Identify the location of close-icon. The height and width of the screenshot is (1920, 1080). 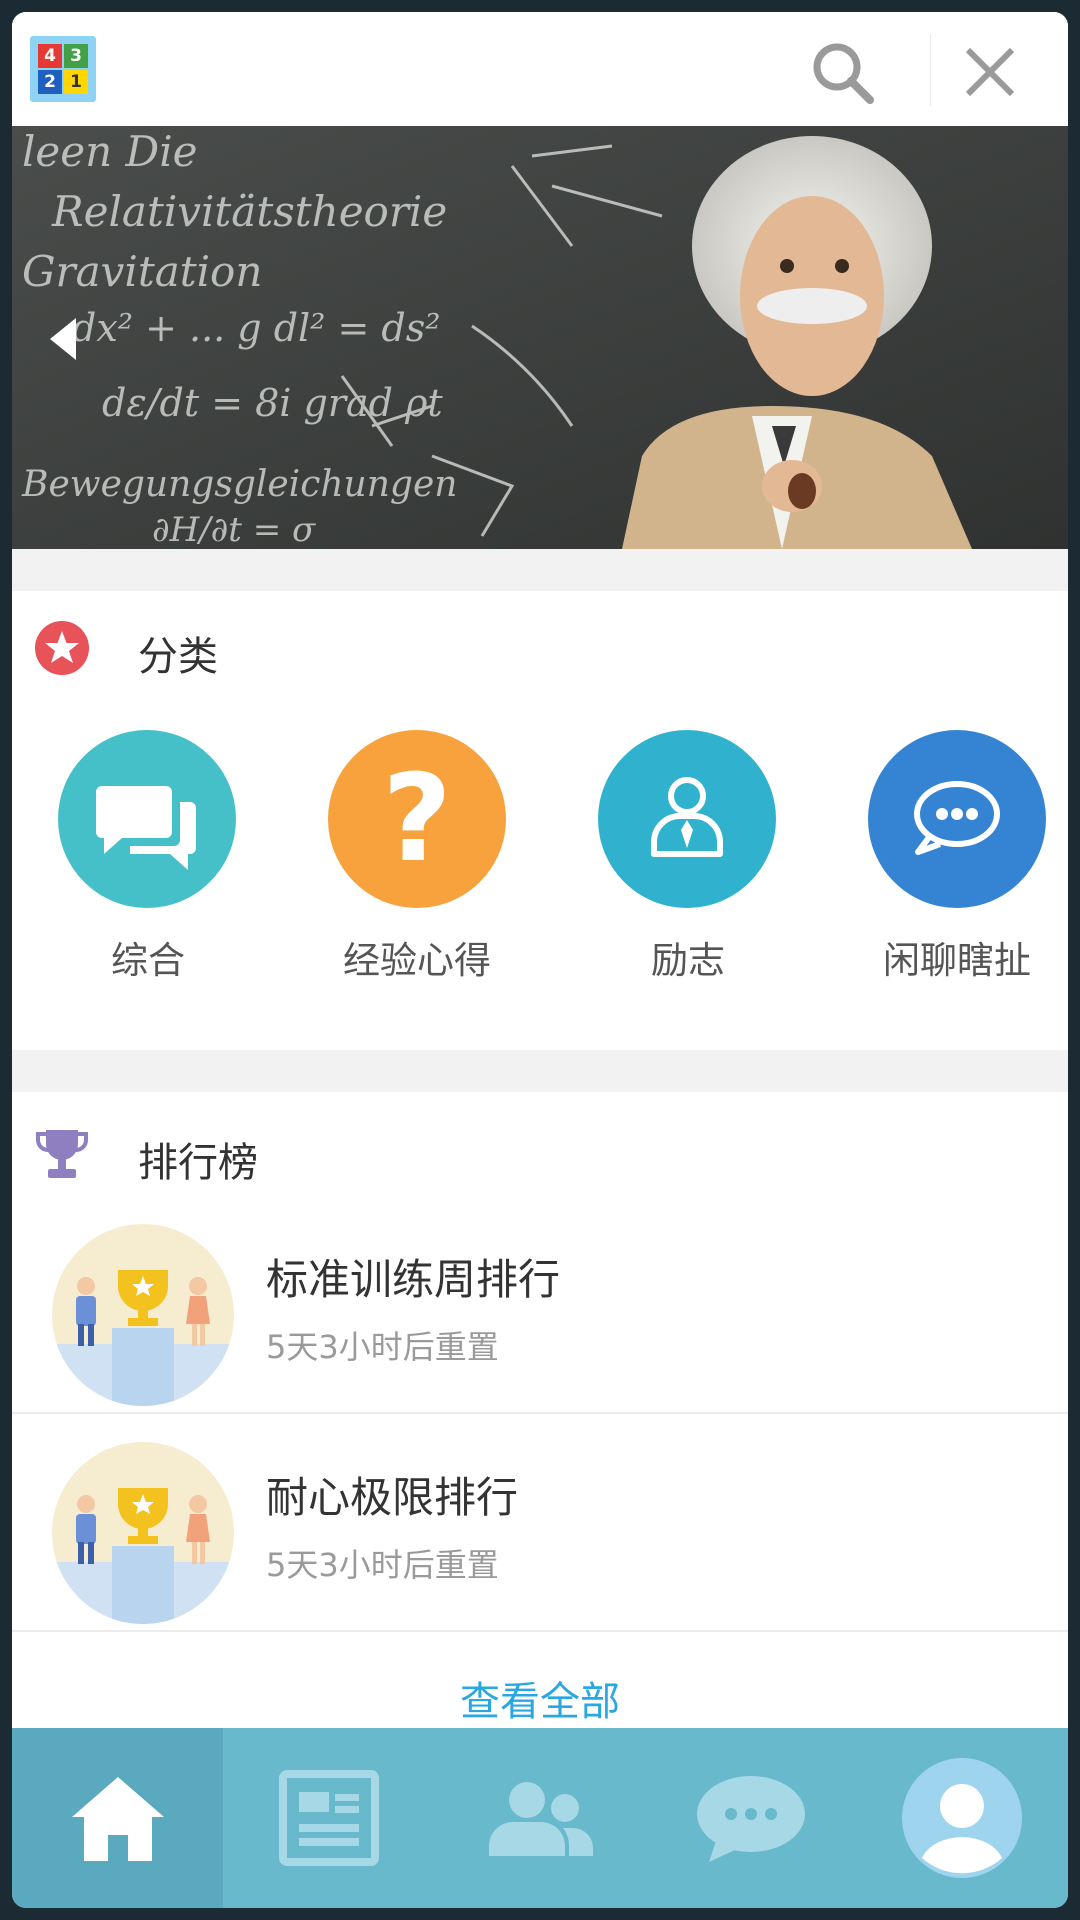
(990, 72).